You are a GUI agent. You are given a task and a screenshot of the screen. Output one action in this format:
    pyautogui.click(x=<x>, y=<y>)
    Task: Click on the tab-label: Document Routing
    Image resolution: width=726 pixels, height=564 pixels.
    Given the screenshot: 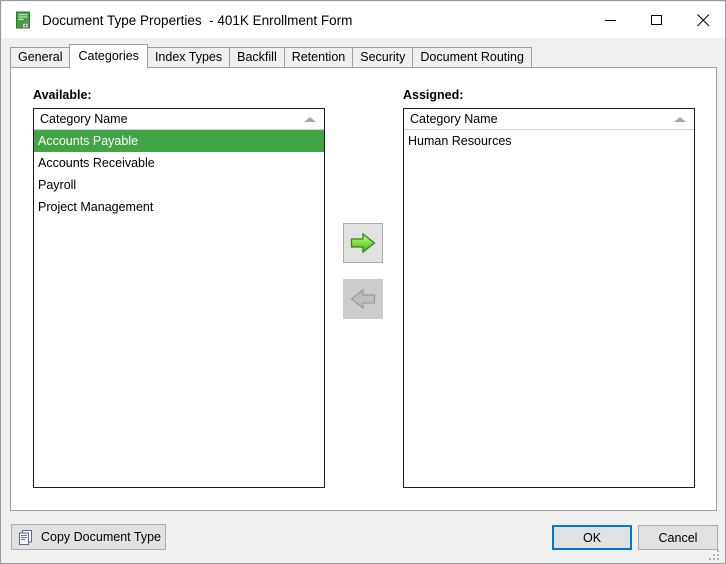 What is the action you would take?
    pyautogui.click(x=472, y=57)
    